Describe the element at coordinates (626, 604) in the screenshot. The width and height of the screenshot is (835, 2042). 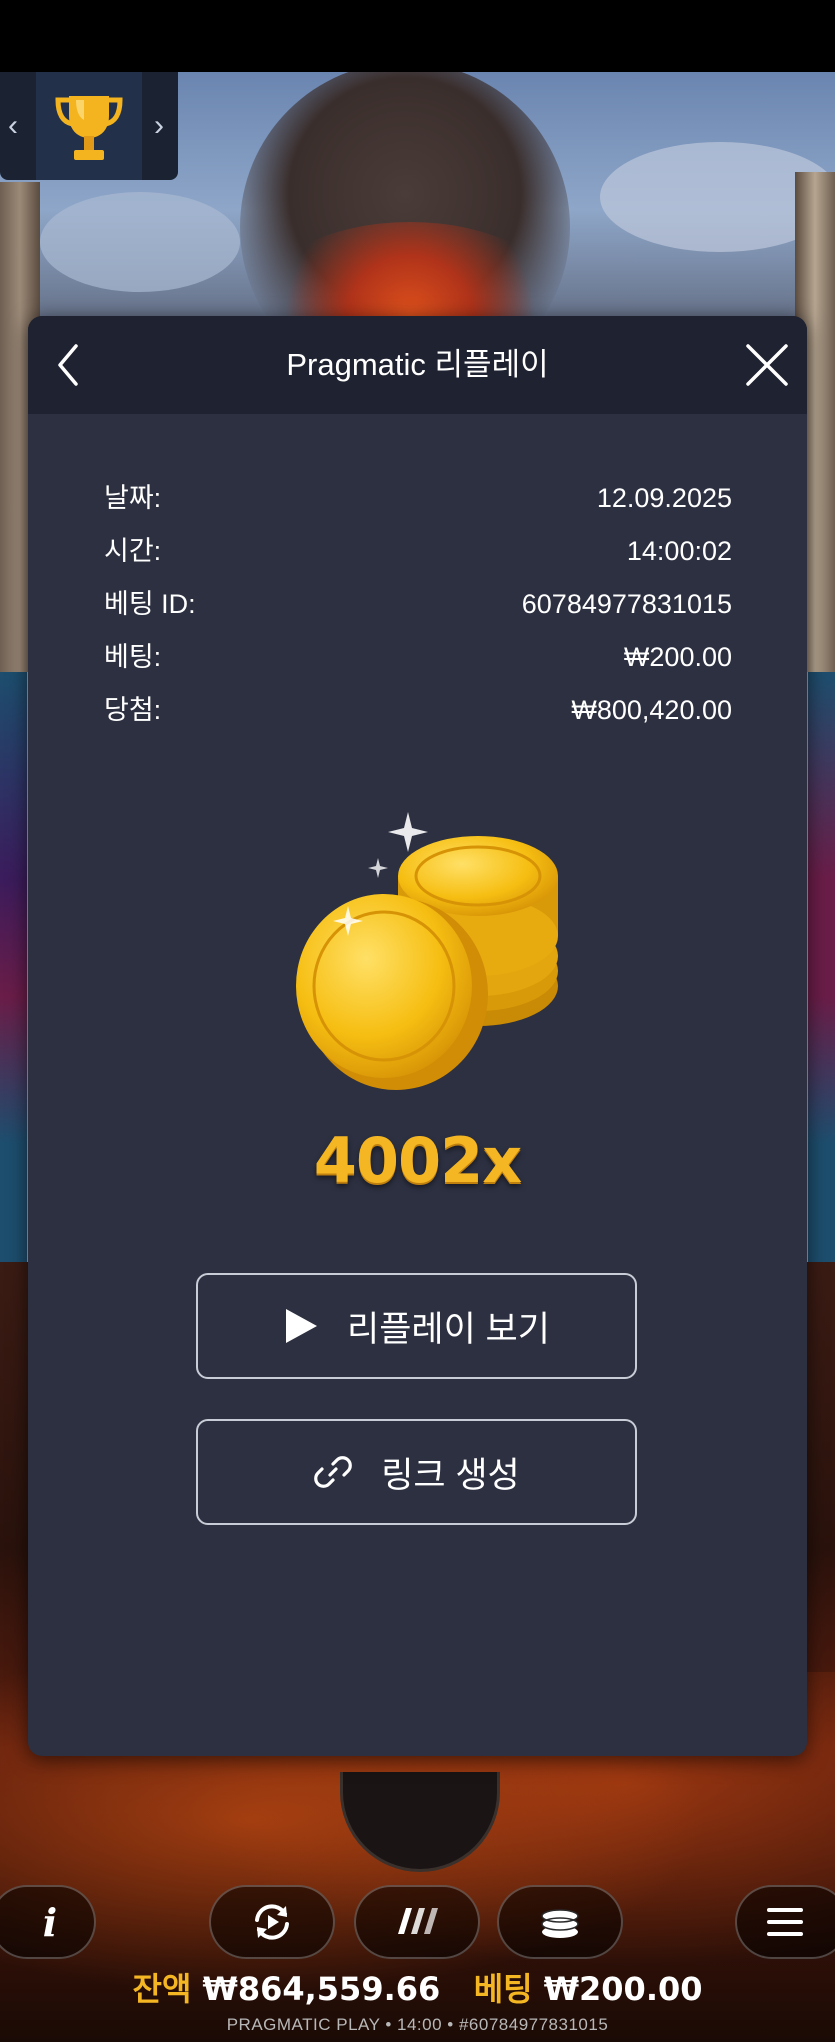
I see `detail-value: 60784977831015` at that location.